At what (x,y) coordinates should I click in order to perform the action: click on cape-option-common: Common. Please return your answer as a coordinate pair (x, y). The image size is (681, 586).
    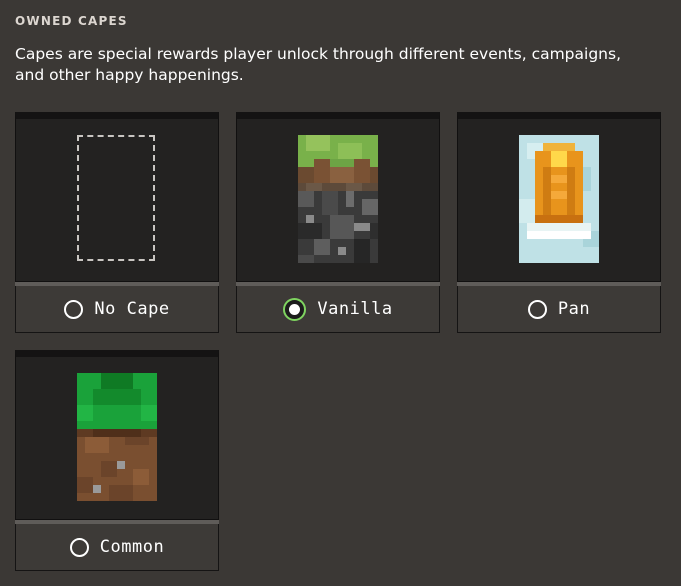
    Looking at the image, I should click on (117, 547).